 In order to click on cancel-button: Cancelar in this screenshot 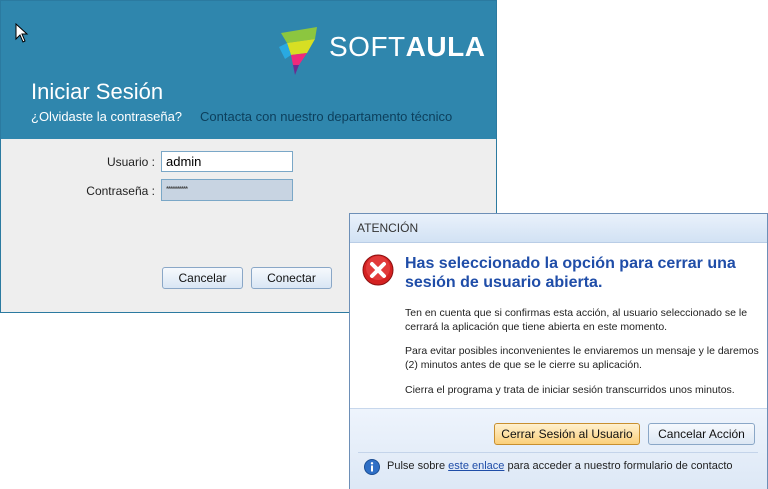, I will do `click(202, 278)`.